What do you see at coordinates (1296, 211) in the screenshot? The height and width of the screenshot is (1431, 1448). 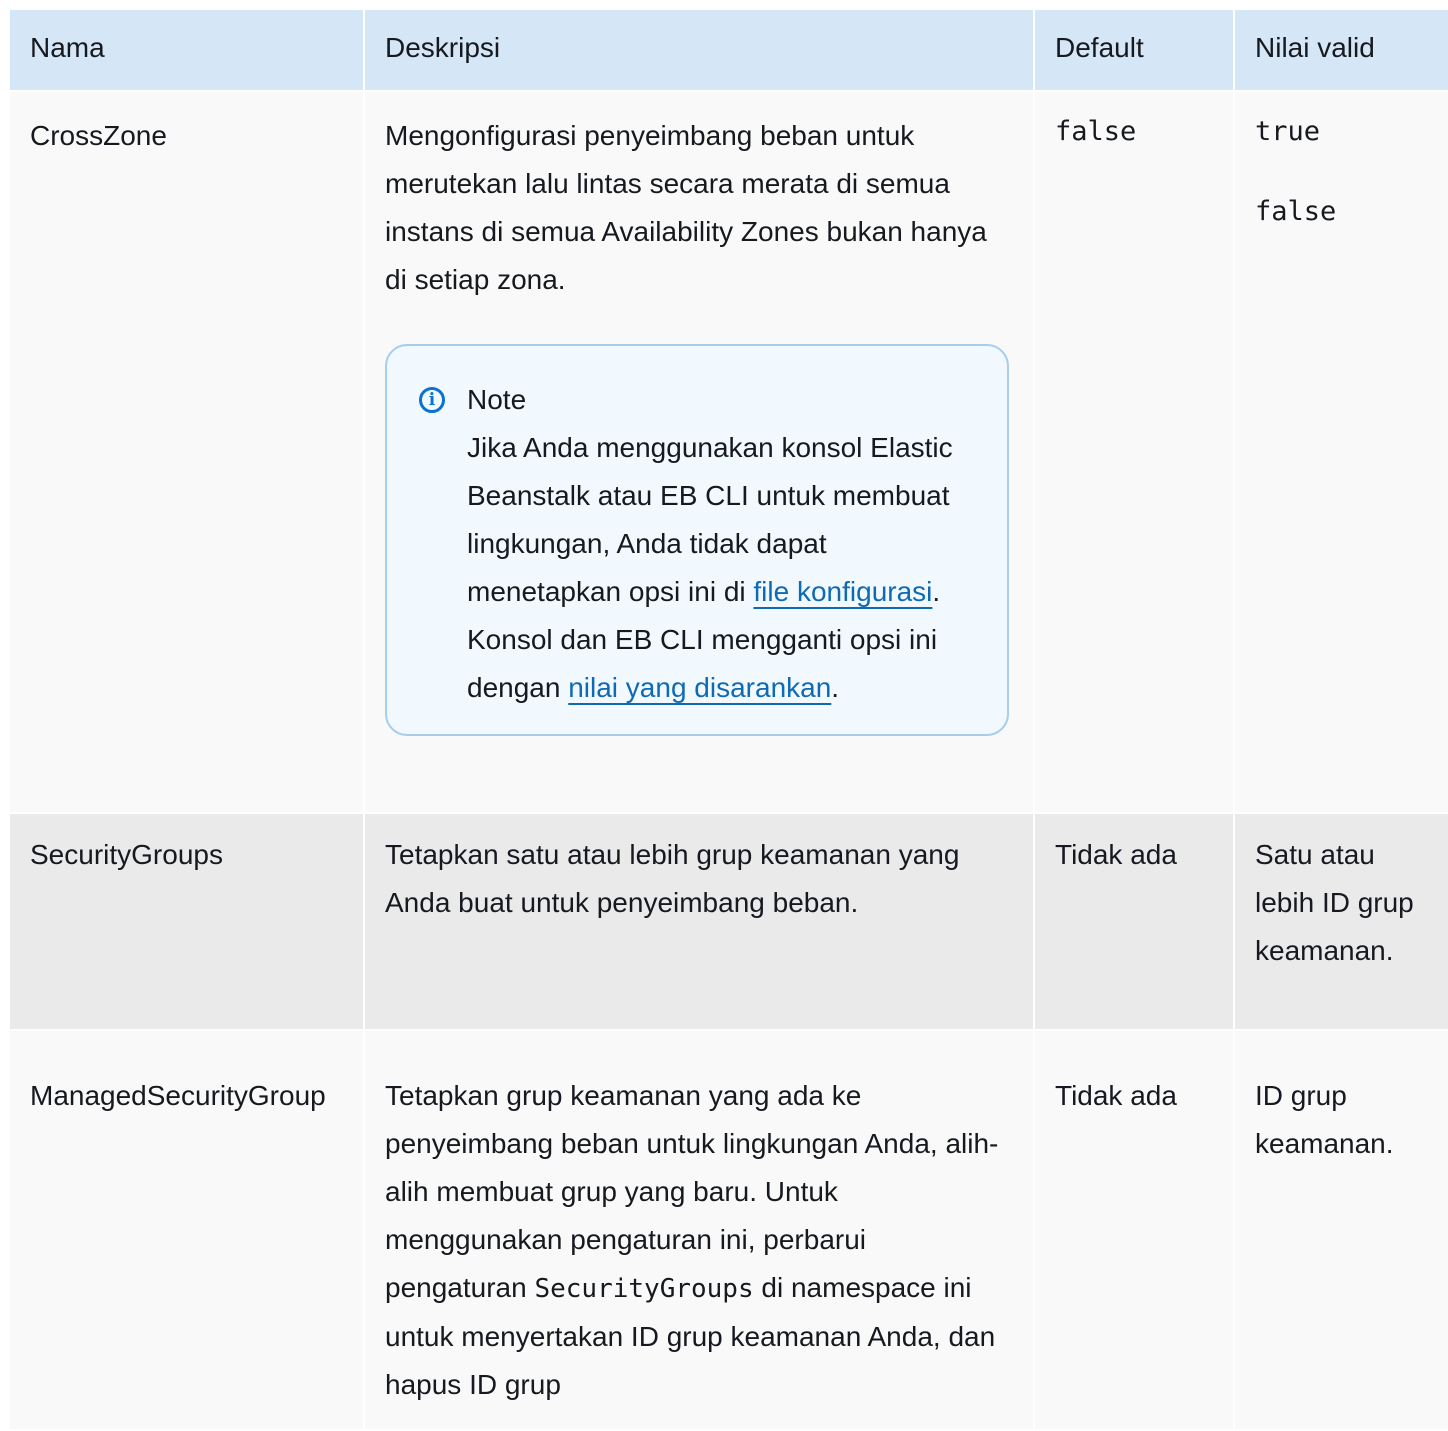 I see `valid-value-code: false` at bounding box center [1296, 211].